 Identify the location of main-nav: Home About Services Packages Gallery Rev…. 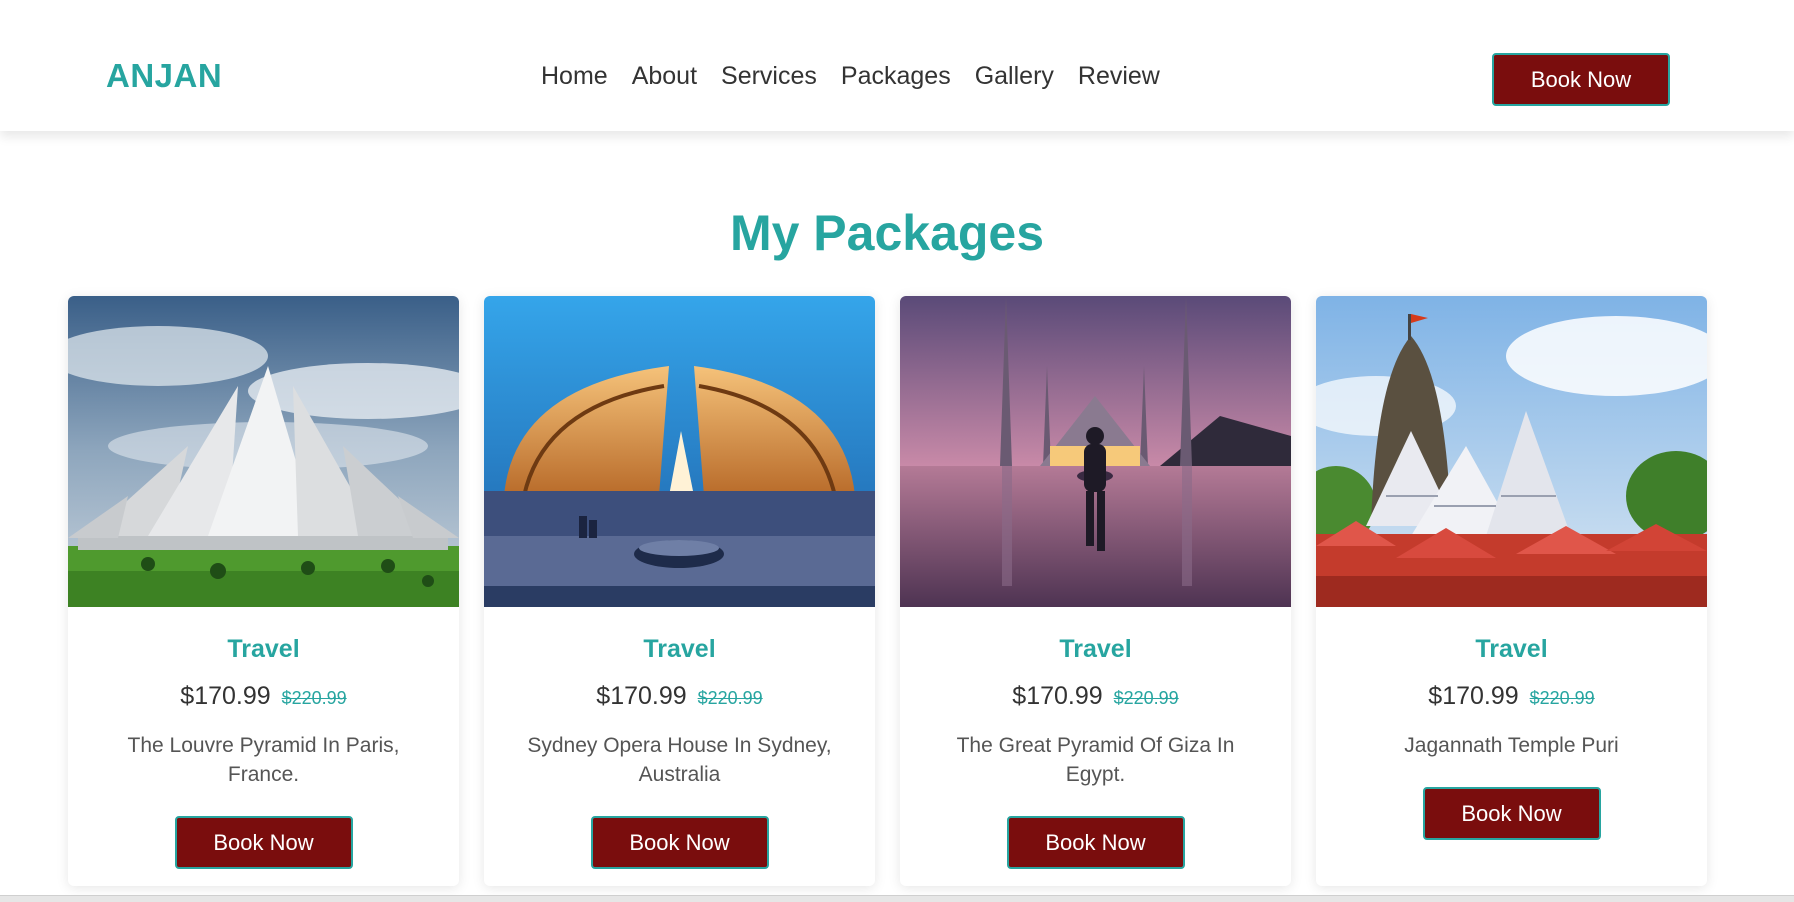
(850, 76).